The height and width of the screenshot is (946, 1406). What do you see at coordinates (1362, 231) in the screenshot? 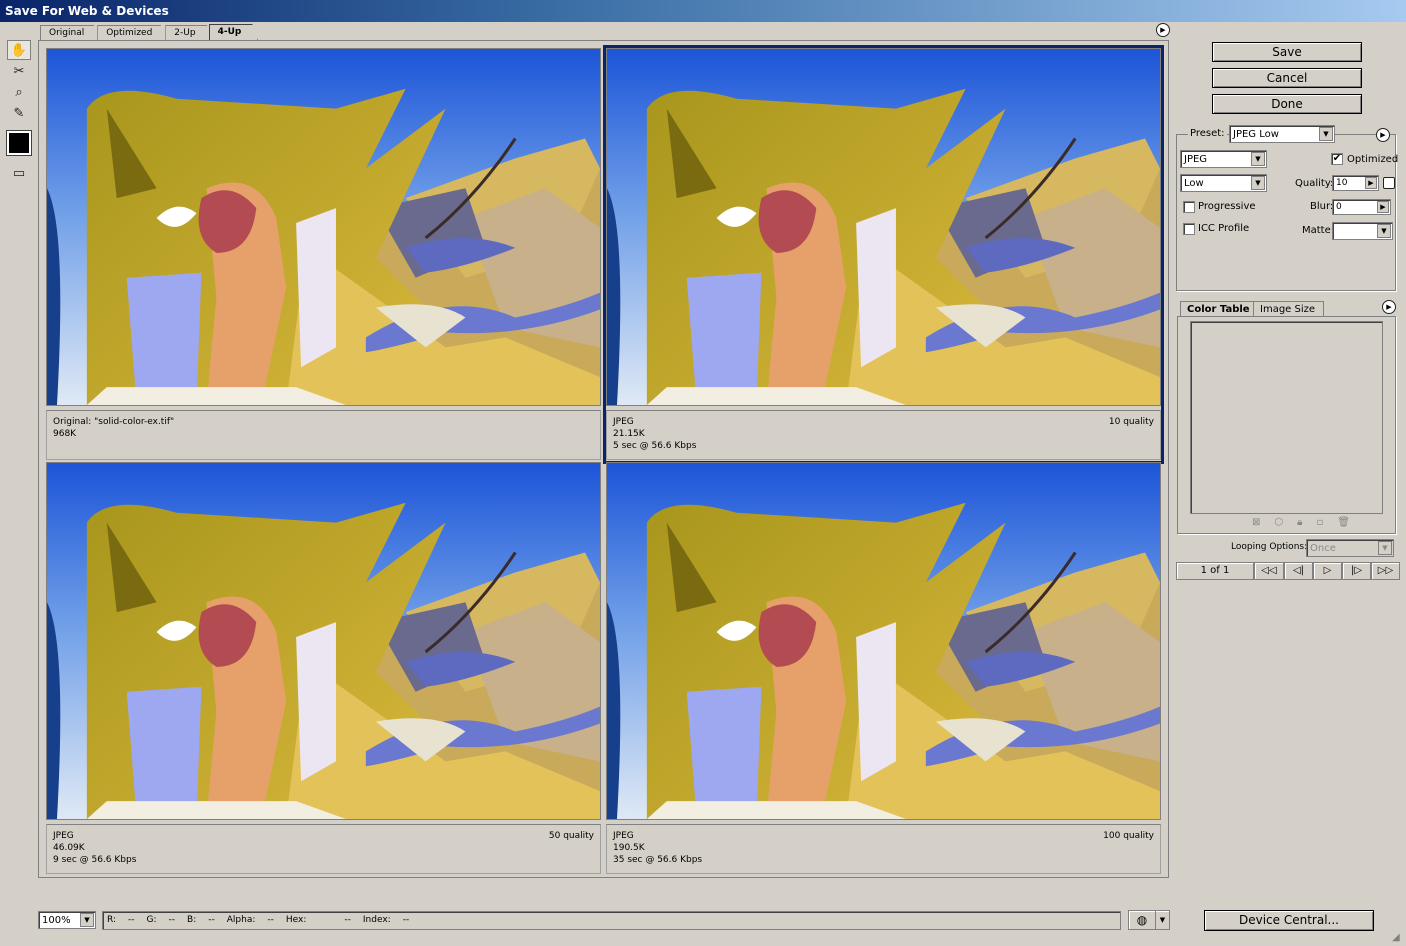
I see `matte-select: ▼` at bounding box center [1362, 231].